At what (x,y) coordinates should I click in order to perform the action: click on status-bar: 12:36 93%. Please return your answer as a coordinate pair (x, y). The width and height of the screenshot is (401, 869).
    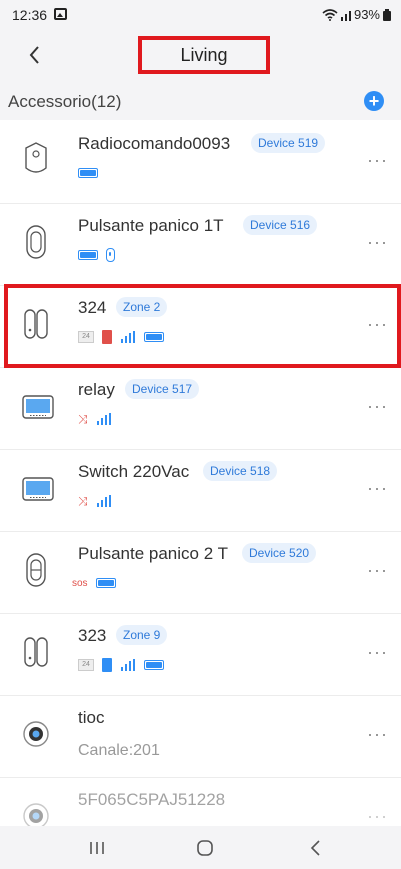
    Looking at the image, I should click on (200, 15).